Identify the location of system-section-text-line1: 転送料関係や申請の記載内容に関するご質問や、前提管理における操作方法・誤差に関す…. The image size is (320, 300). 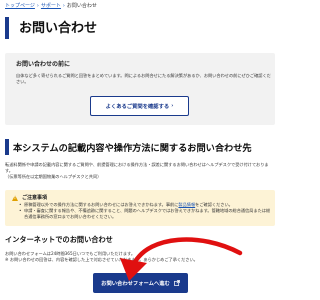
(137, 167).